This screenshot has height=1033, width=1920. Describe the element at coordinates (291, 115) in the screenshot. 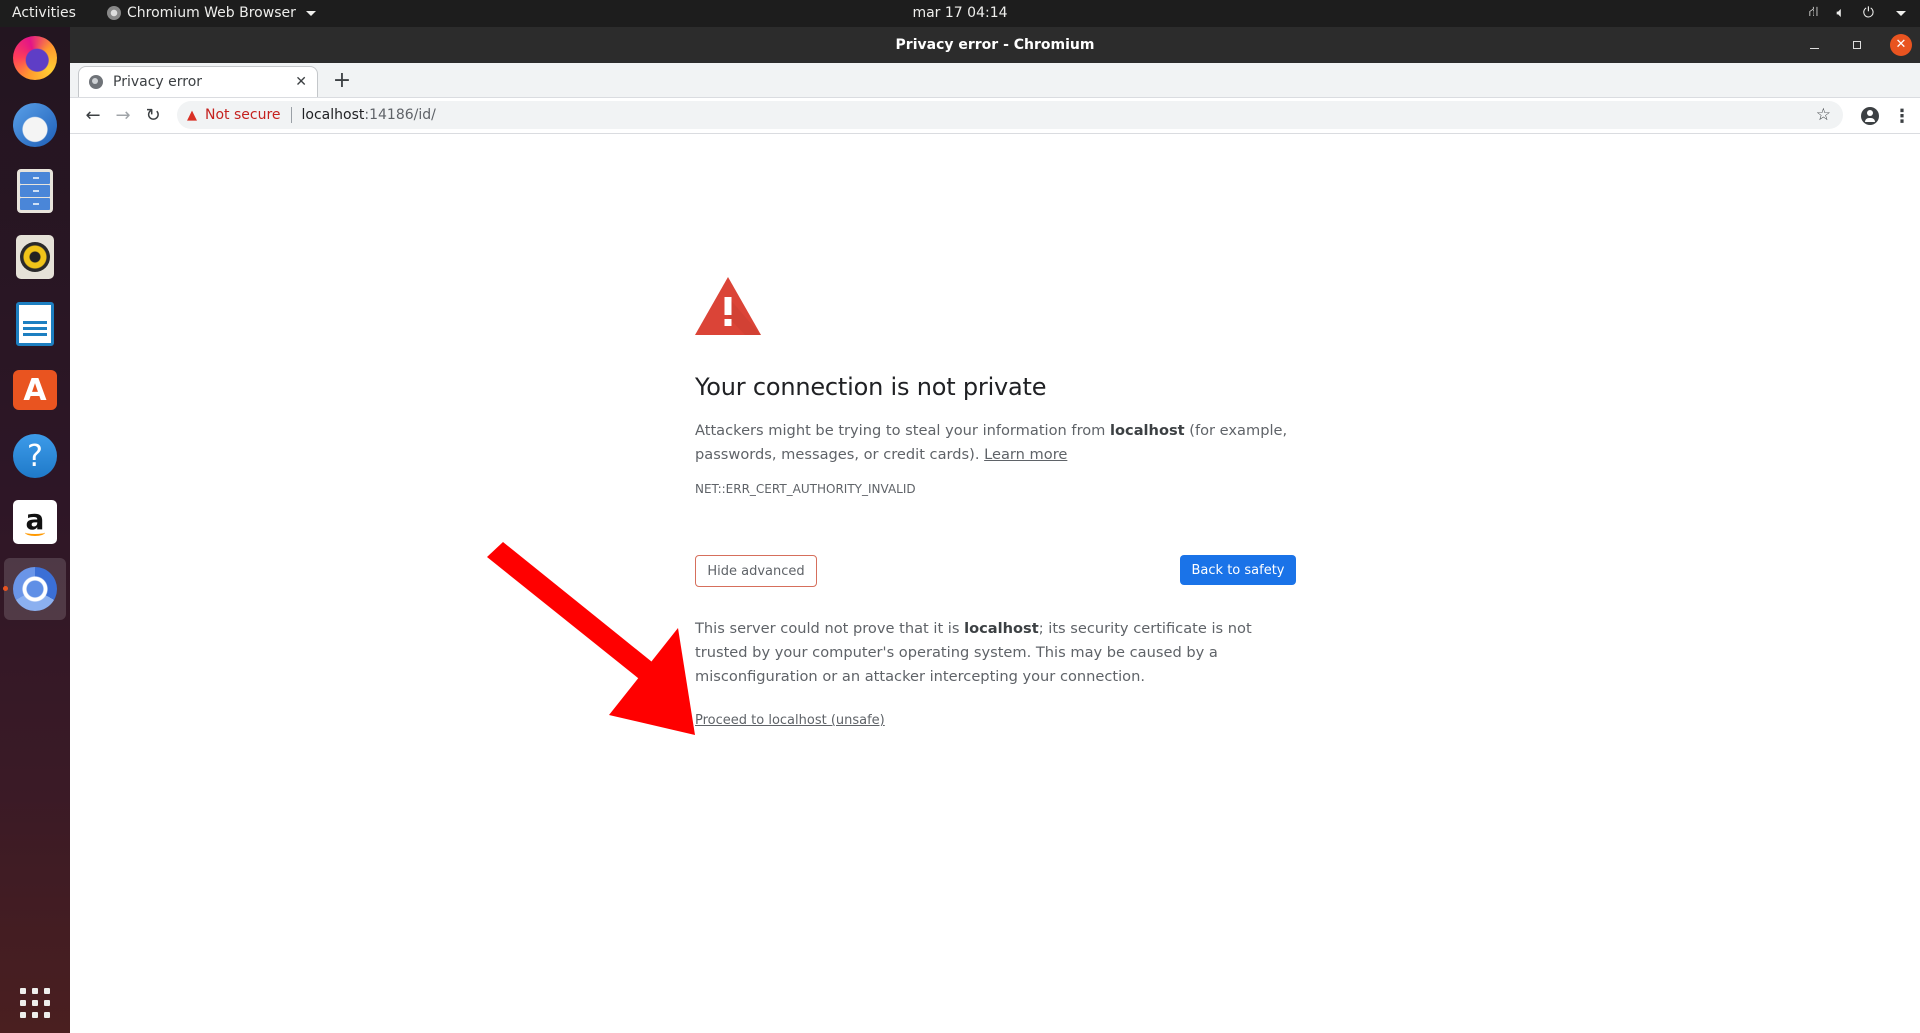

I see `divider` at that location.